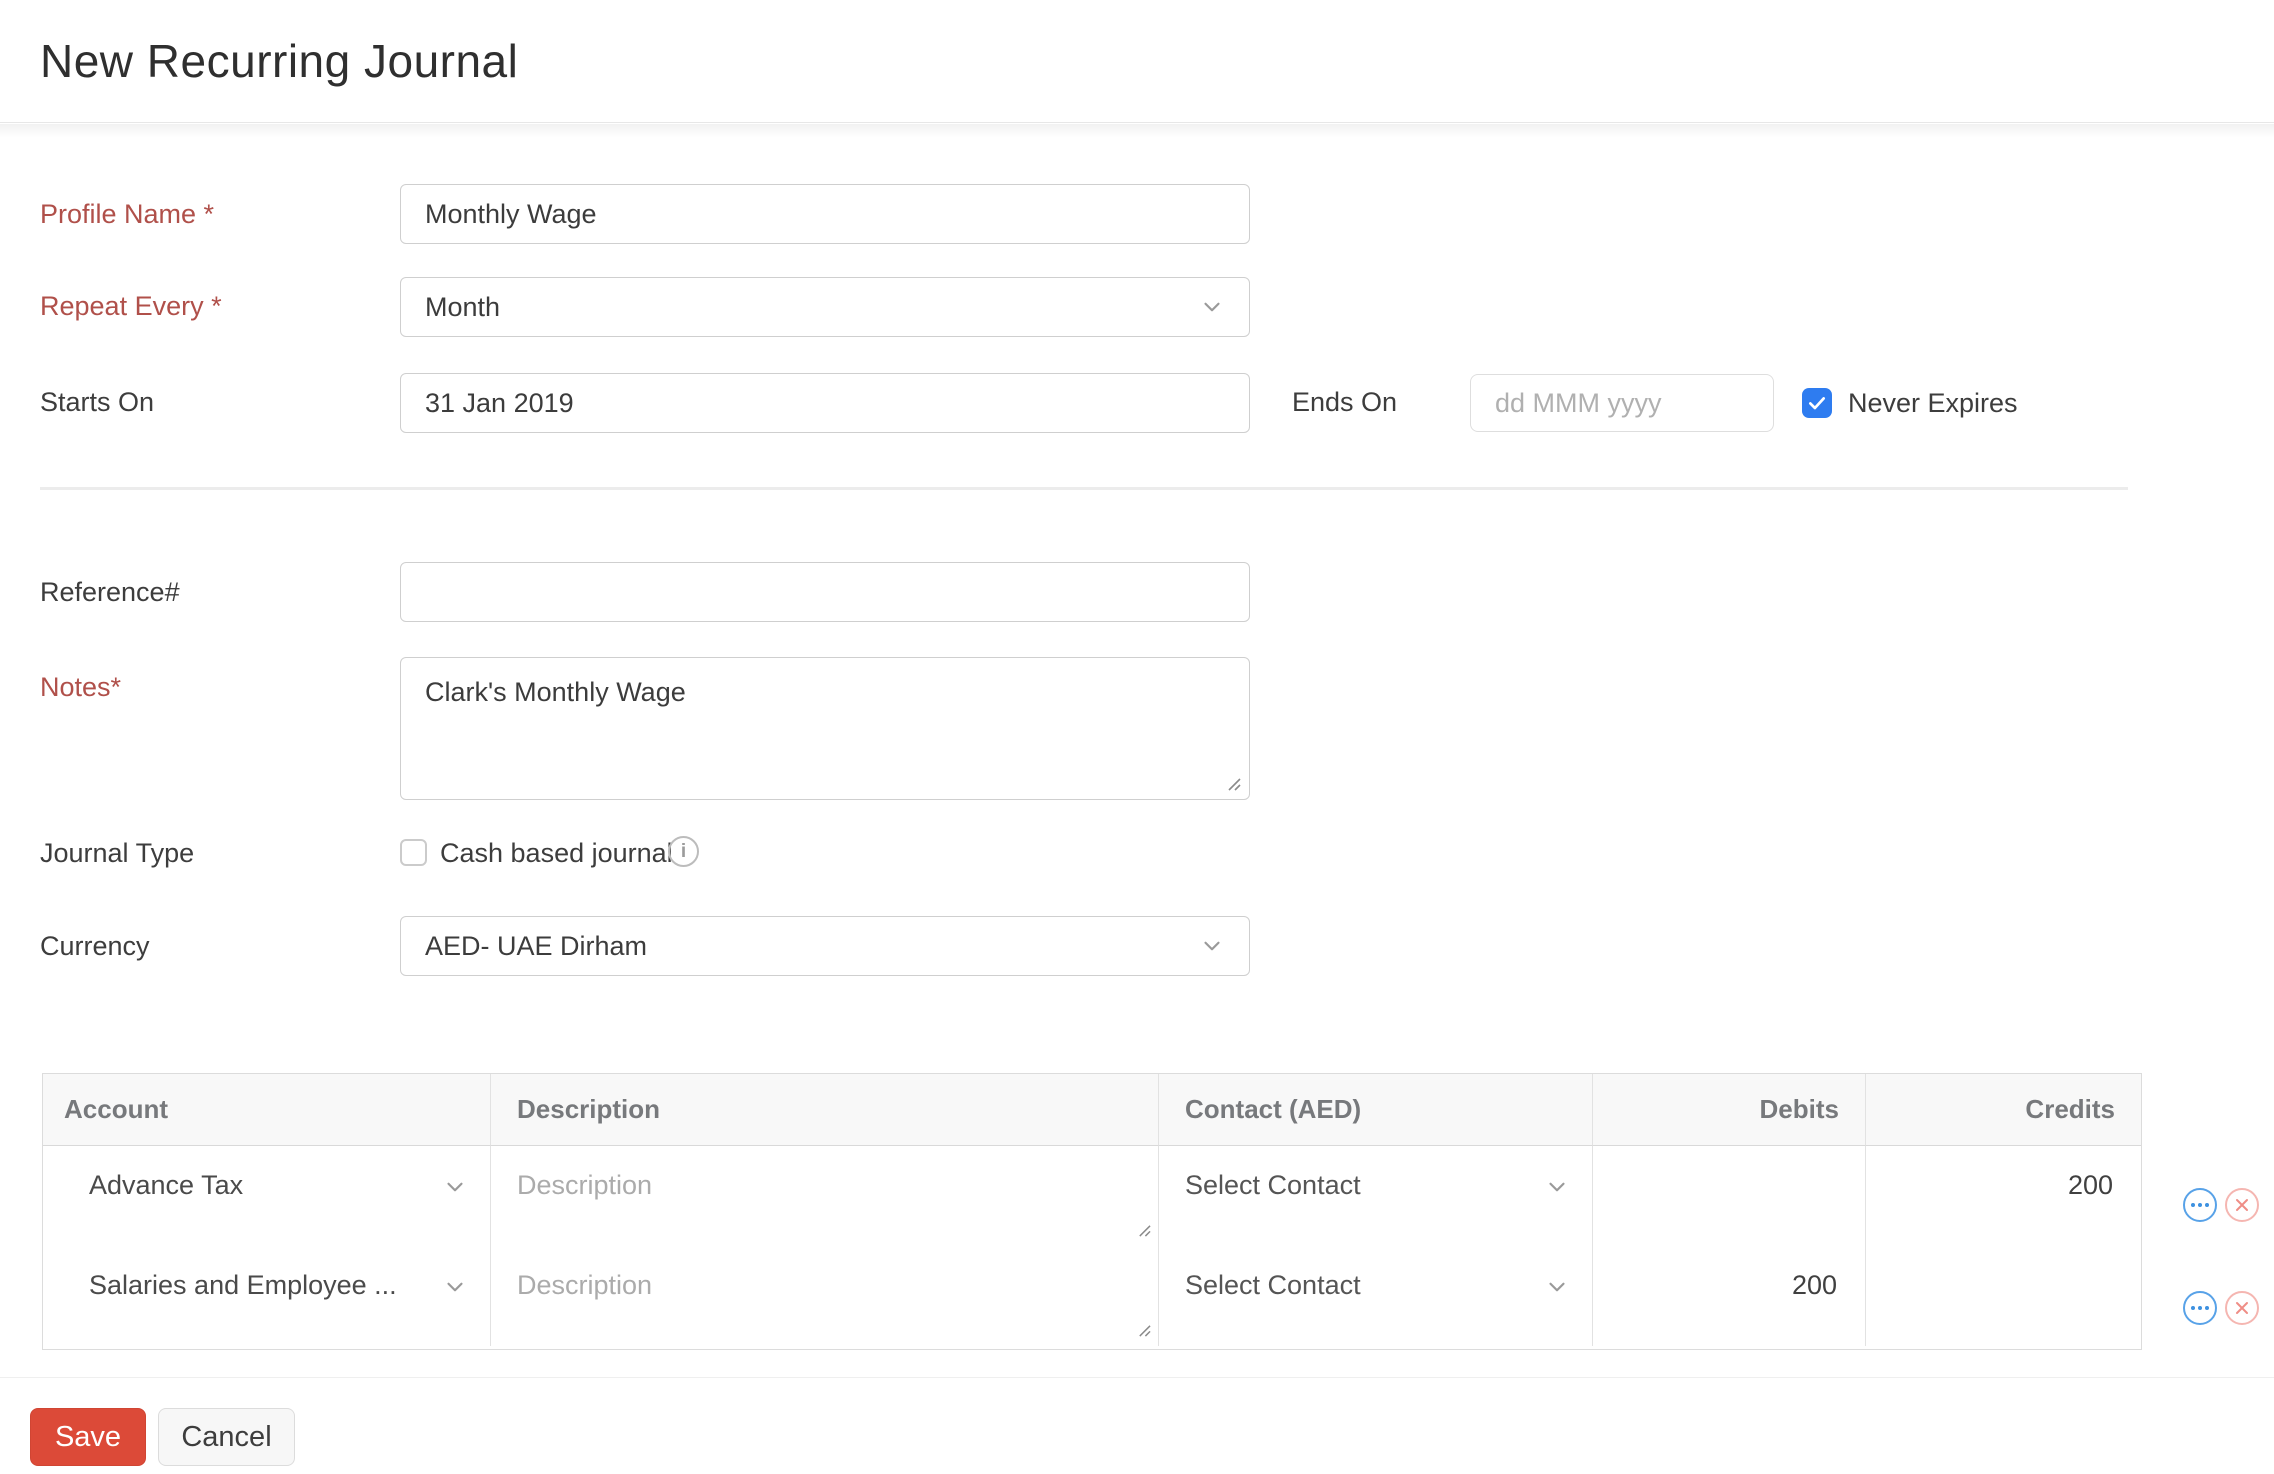 This screenshot has height=1474, width=2274. Describe the element at coordinates (1729, 1196) in the screenshot. I see `debits-input` at that location.